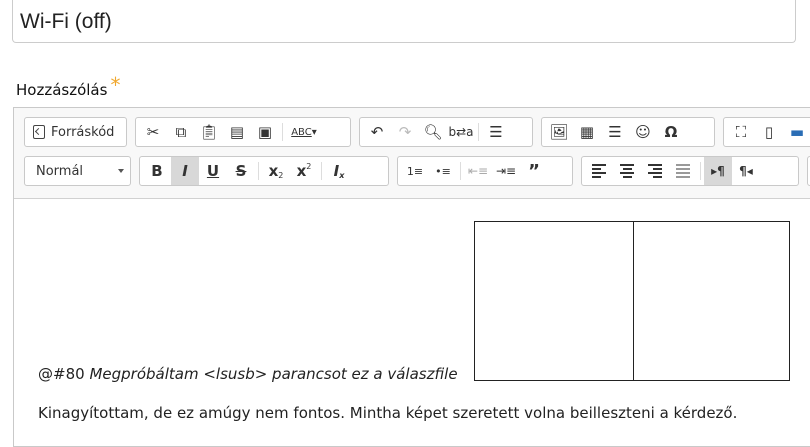 The width and height of the screenshot is (810, 447). Describe the element at coordinates (121, 171) in the screenshot. I see `chevron-down-icon` at that location.